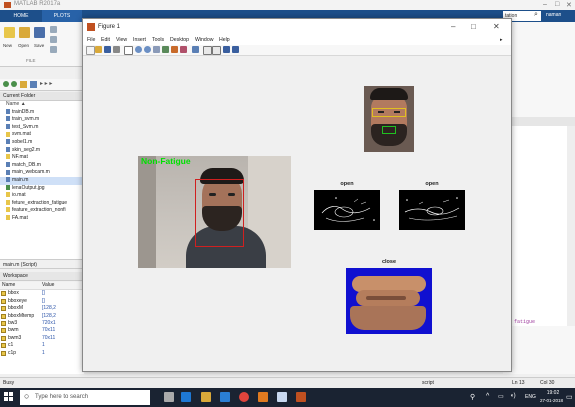 The image size is (575, 407). I want to click on path-breadcrumb-icon: ▸ ▸ ▸, so click(46, 83).